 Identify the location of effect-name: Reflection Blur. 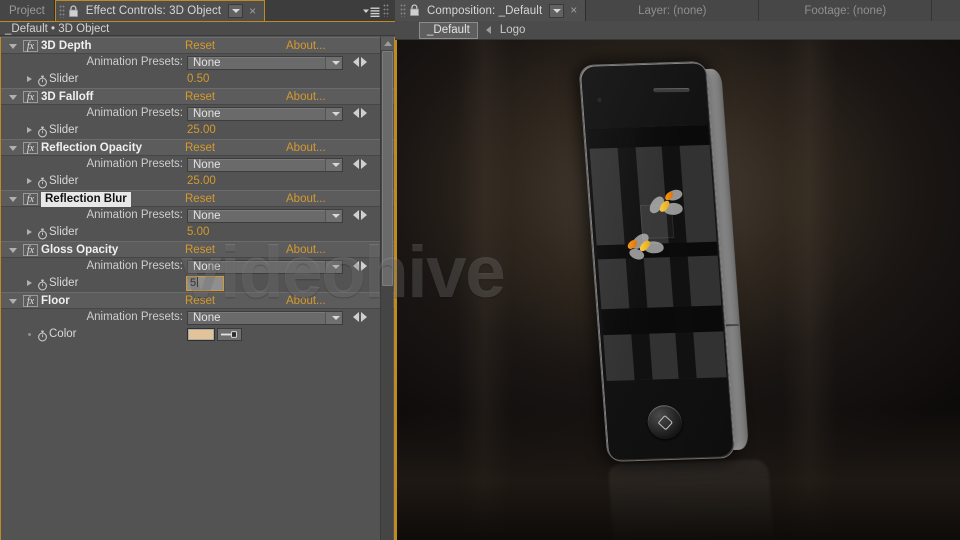
(86, 199).